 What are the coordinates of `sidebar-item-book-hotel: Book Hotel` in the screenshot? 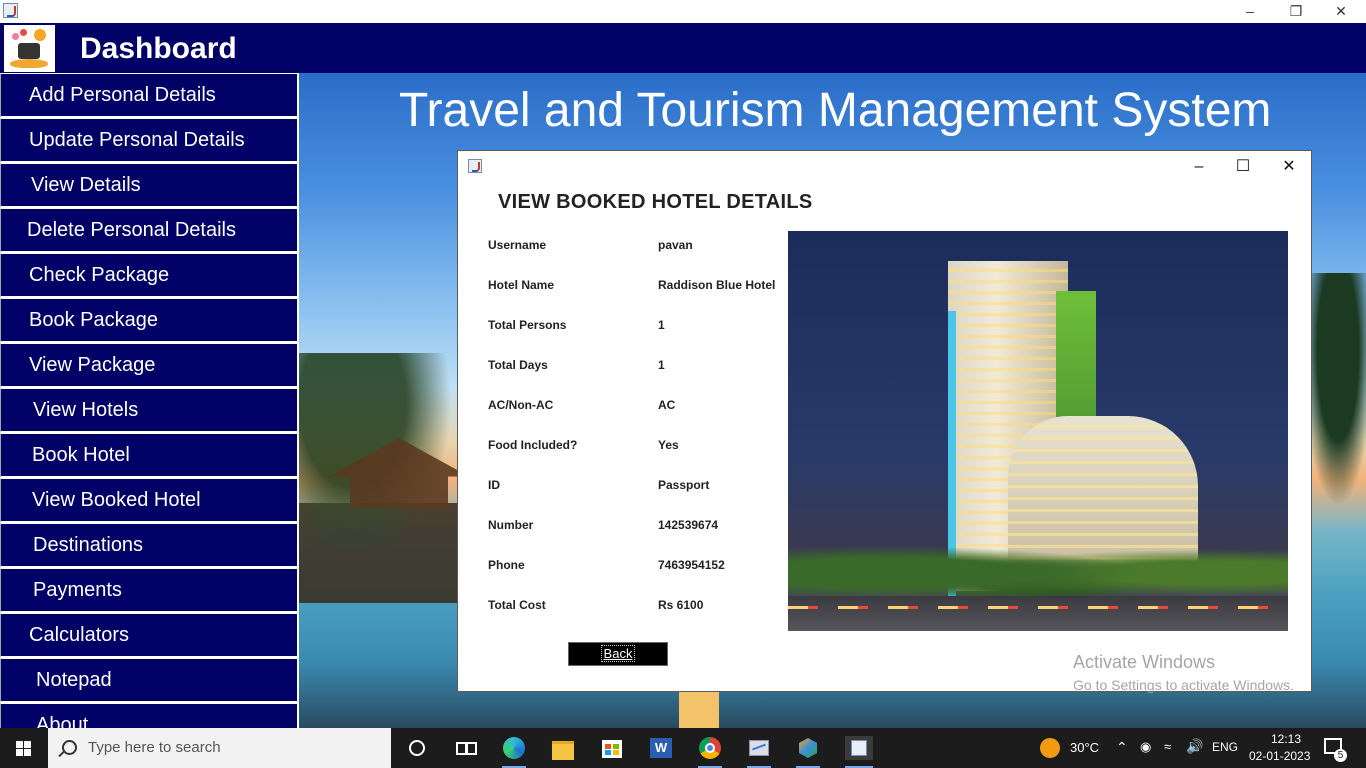 It's located at (149, 455).